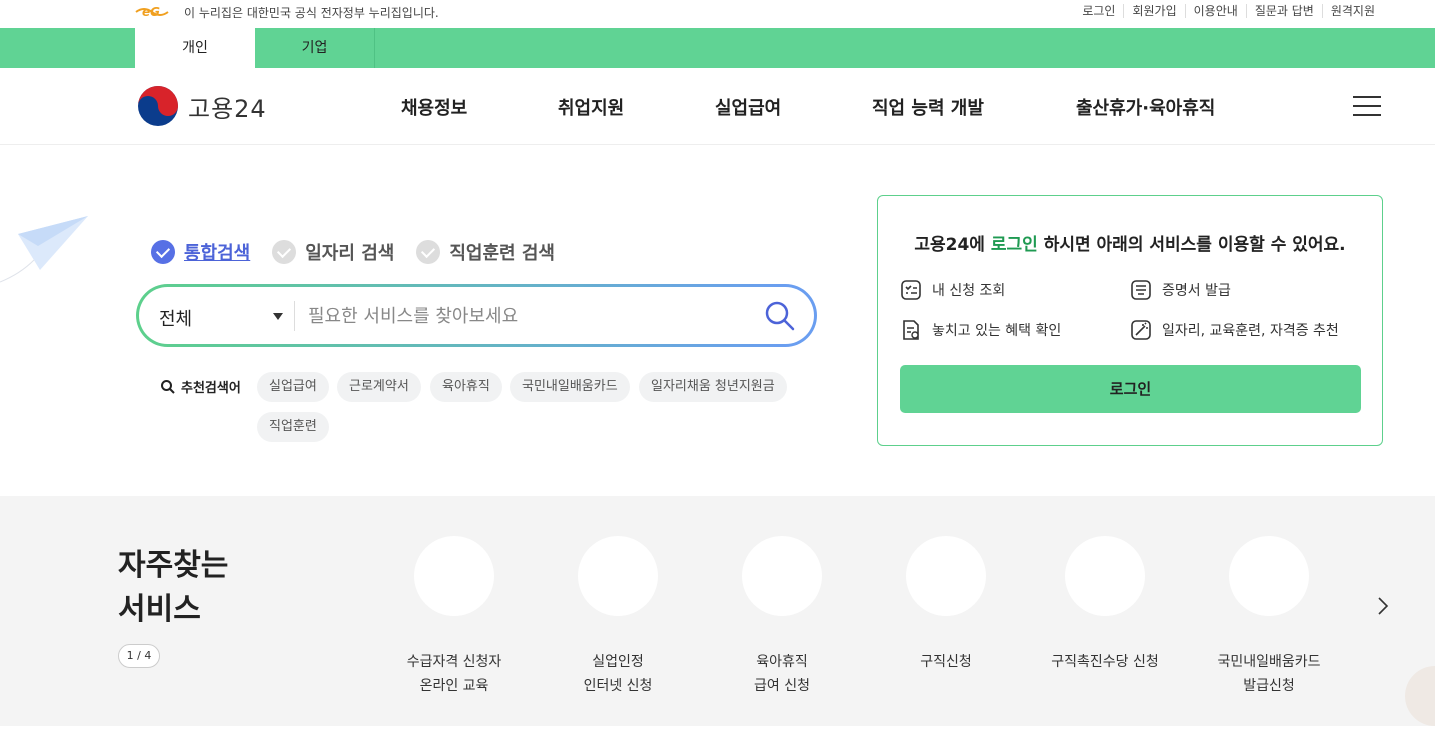 The height and width of the screenshot is (747, 1435). I want to click on login-button: 로그인, so click(1130, 389).